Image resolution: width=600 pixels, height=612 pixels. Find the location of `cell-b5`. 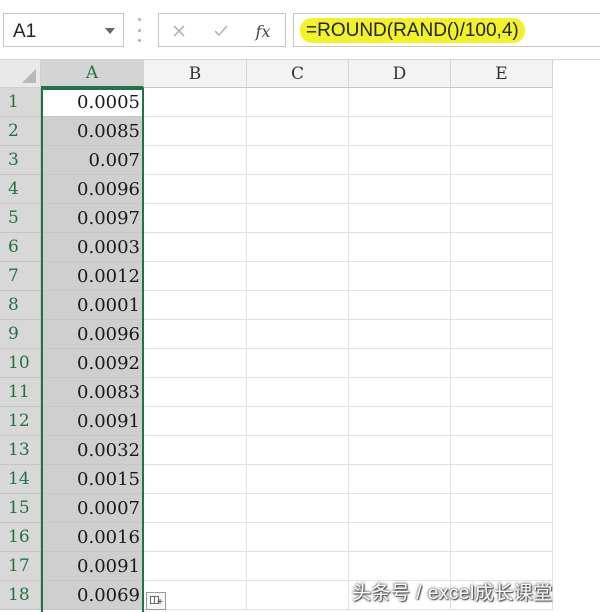

cell-b5 is located at coordinates (195, 218).